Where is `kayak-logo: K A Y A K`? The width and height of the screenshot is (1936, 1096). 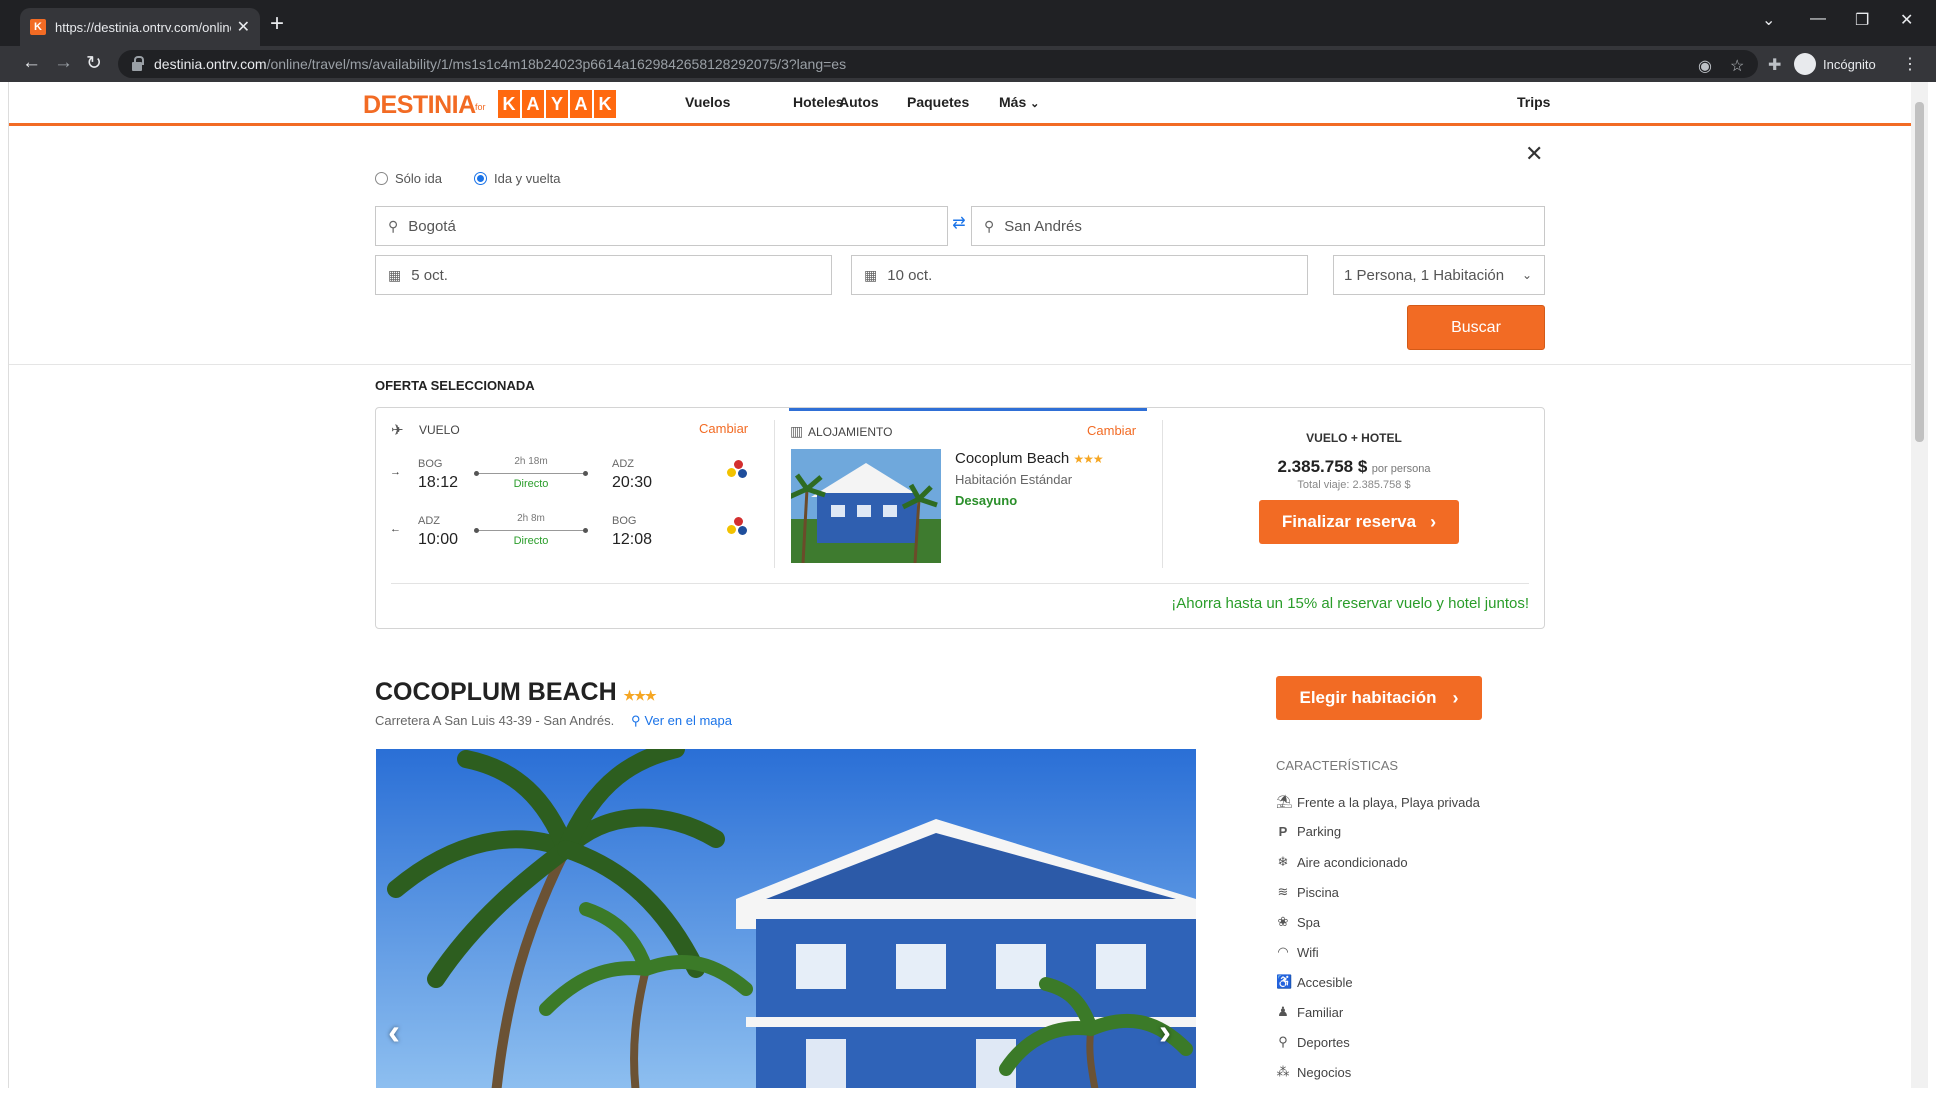 kayak-logo: K A Y A K is located at coordinates (557, 104).